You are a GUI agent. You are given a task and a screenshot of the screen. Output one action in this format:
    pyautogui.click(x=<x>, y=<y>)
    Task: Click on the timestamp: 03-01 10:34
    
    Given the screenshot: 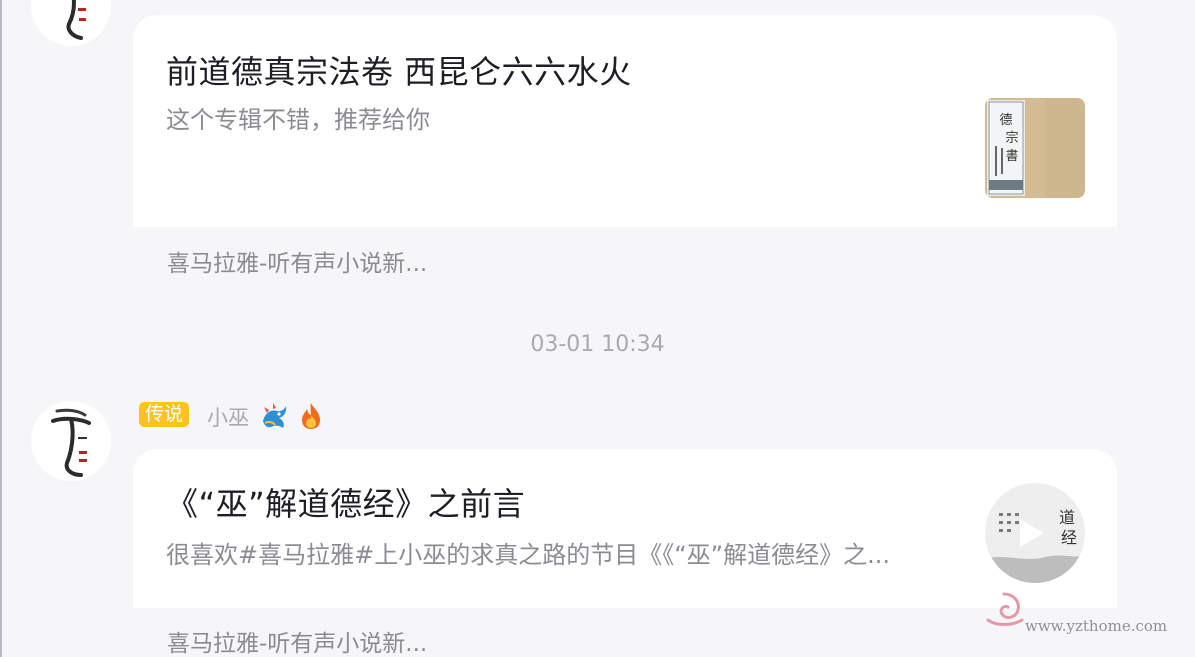 What is the action you would take?
    pyautogui.click(x=597, y=344)
    